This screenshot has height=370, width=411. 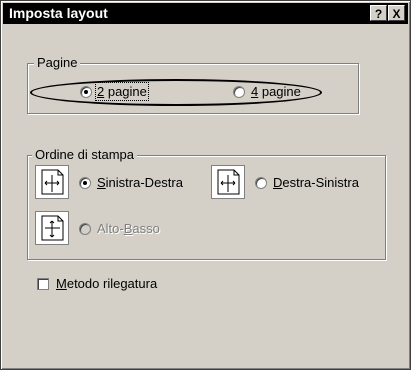 I want to click on sinistra-destra-text: inistra-Destra, so click(x=144, y=182).